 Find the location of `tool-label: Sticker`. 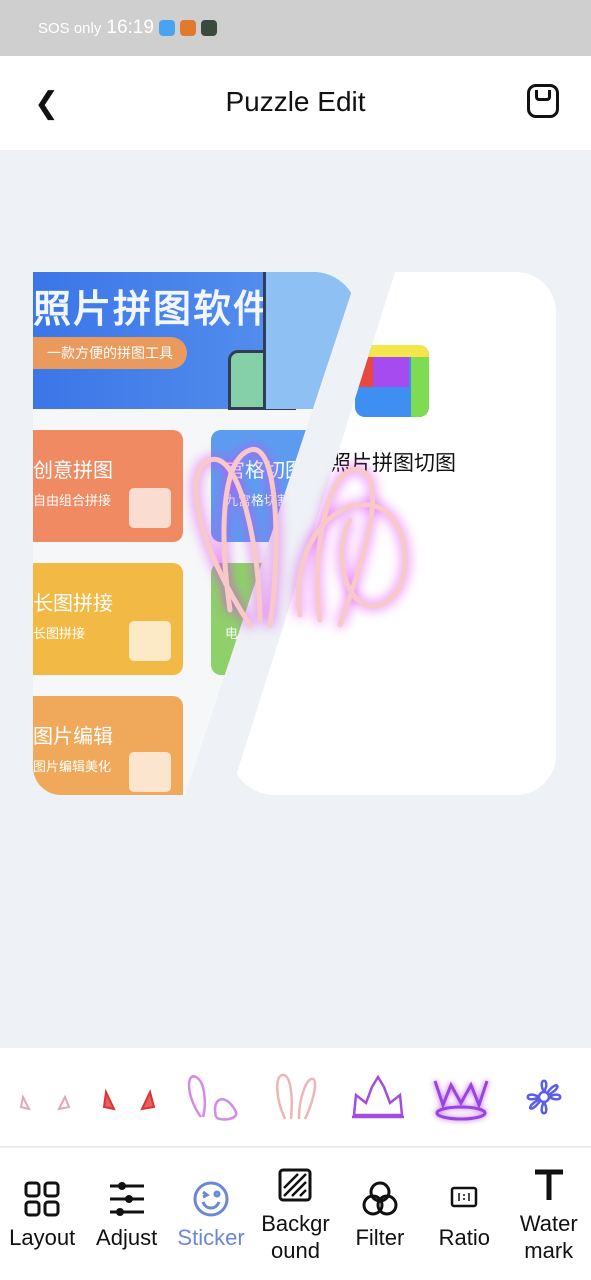

tool-label: Sticker is located at coordinates (211, 1237).